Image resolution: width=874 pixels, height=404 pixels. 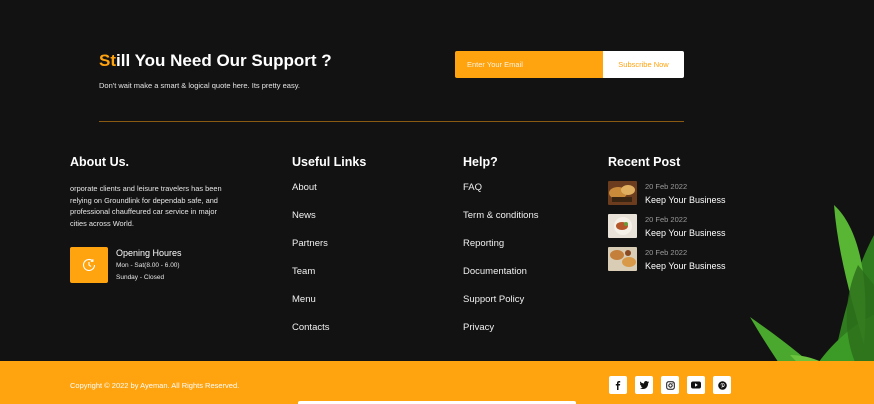 What do you see at coordinates (501, 224) in the screenshot?
I see `link-terms: Term & conditions` at bounding box center [501, 224].